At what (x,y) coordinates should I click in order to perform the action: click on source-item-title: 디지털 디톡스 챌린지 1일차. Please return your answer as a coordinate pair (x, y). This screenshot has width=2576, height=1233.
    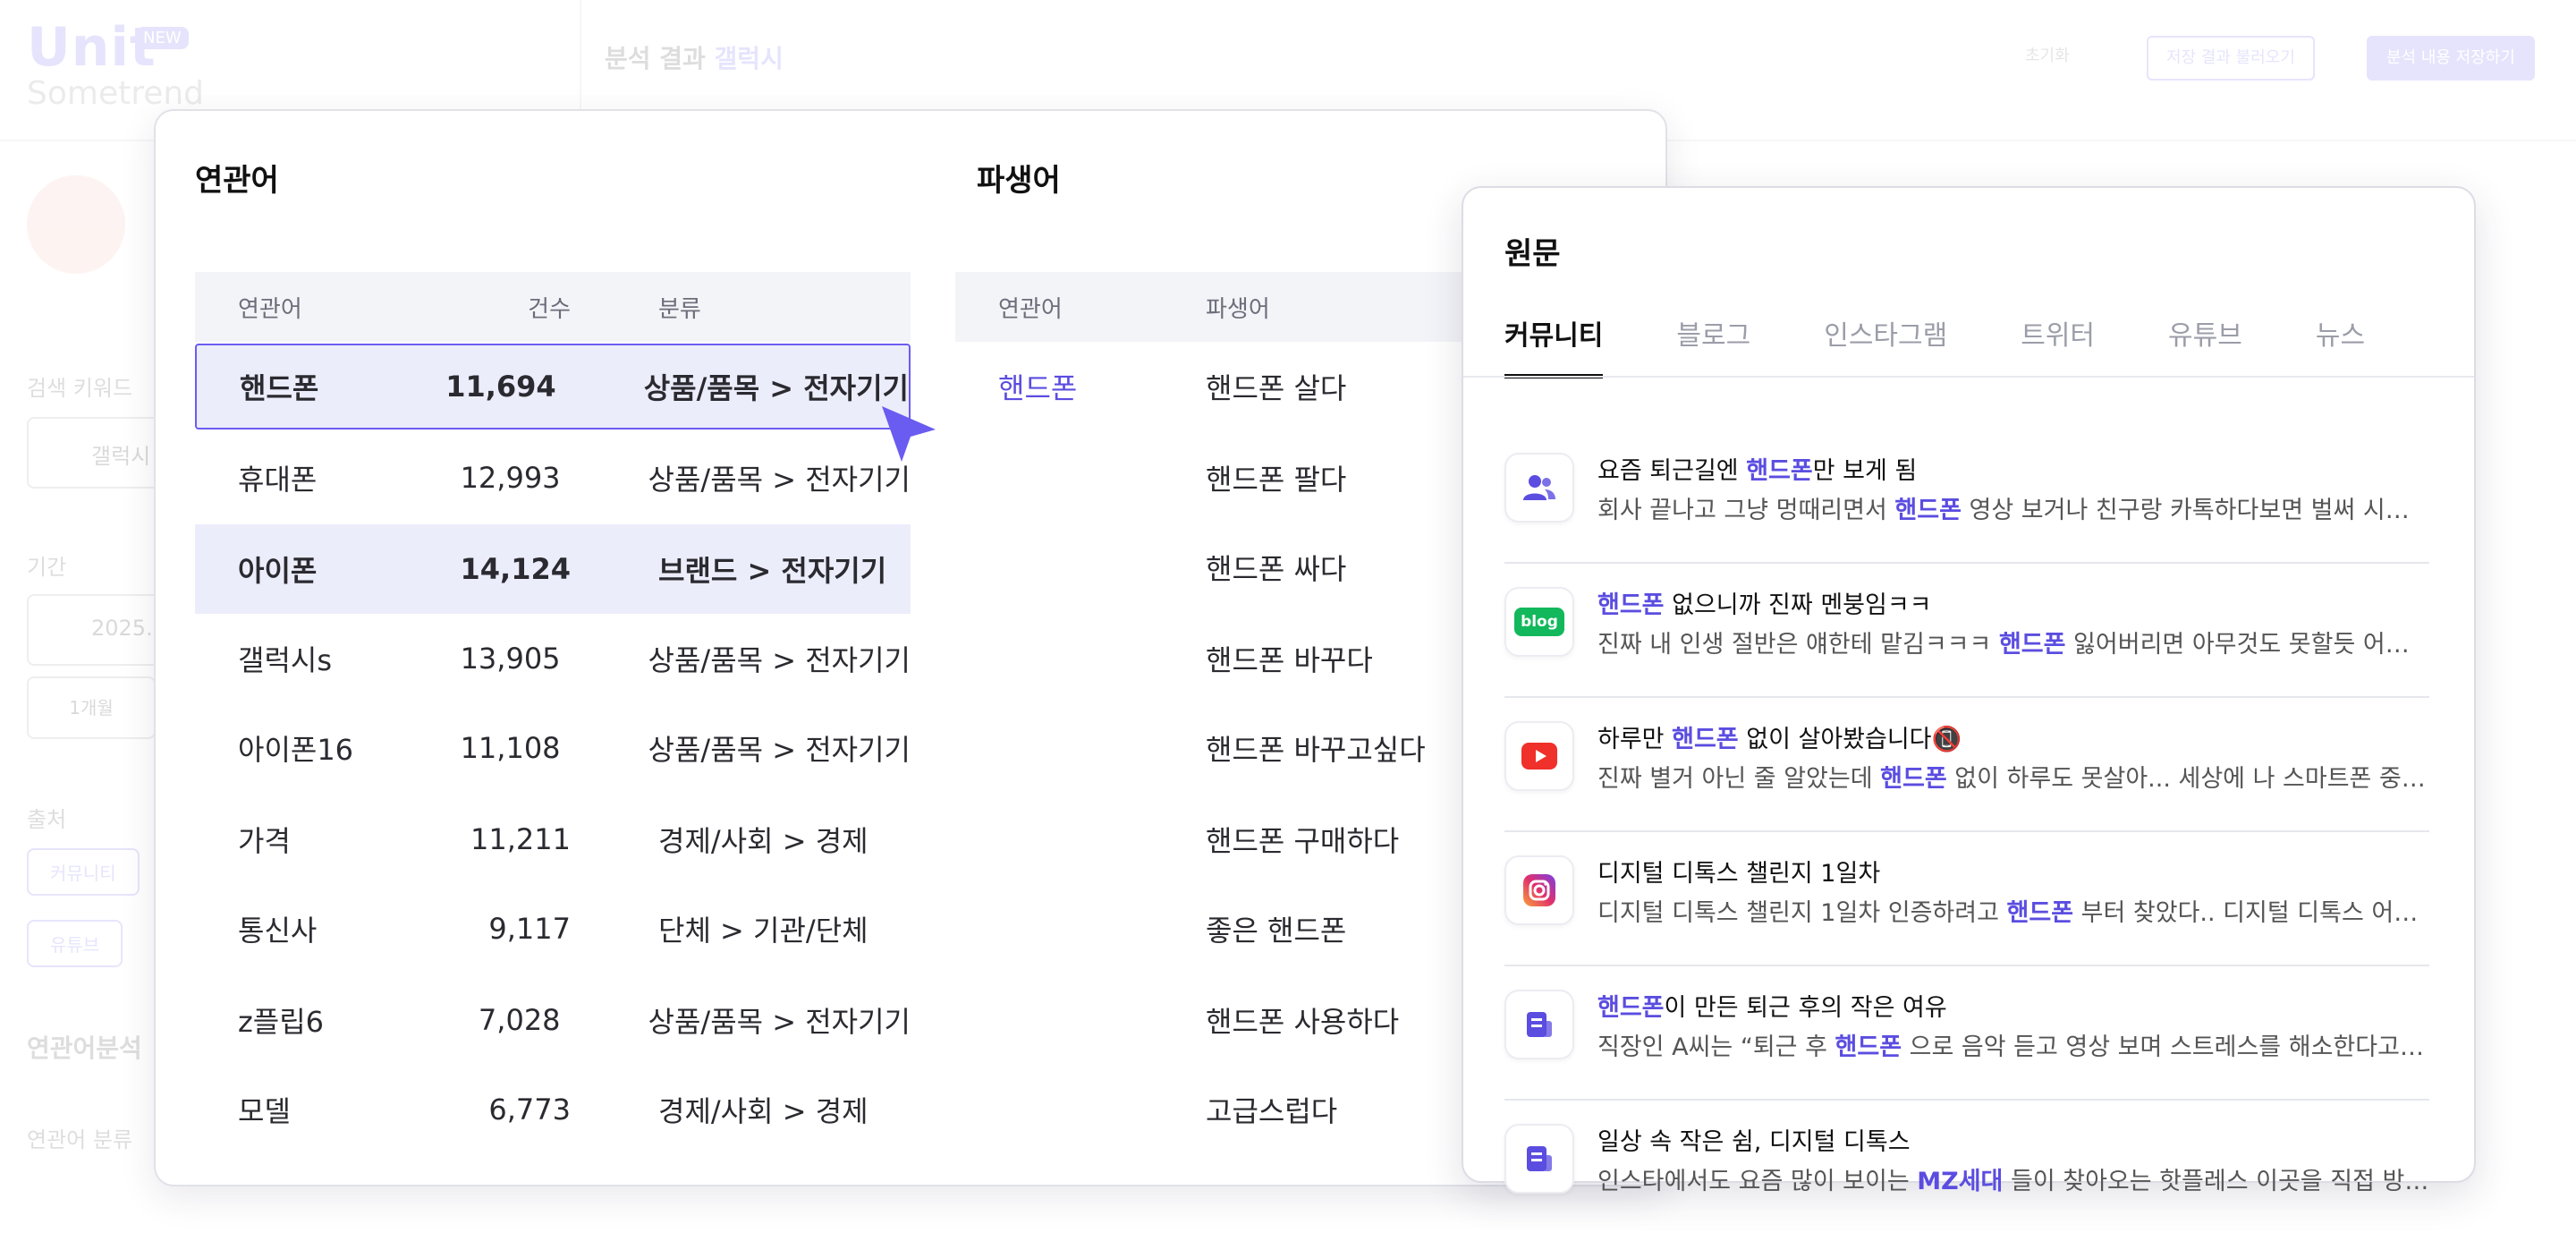
    Looking at the image, I should click on (1739, 874).